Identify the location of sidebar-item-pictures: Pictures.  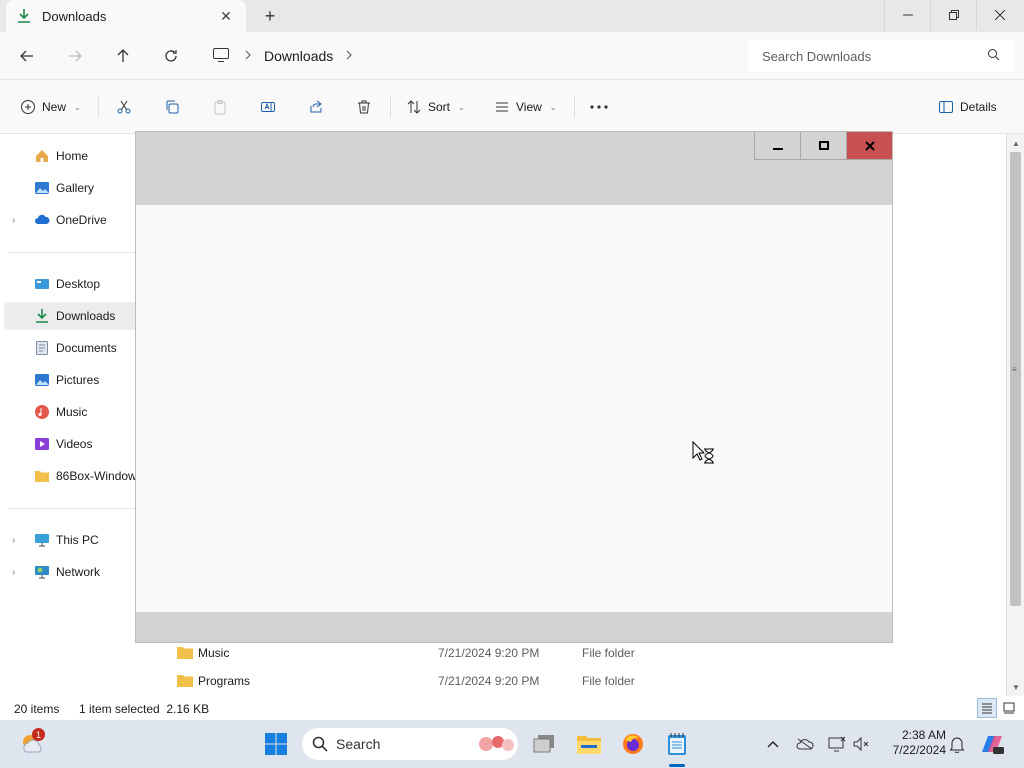
(70, 380).